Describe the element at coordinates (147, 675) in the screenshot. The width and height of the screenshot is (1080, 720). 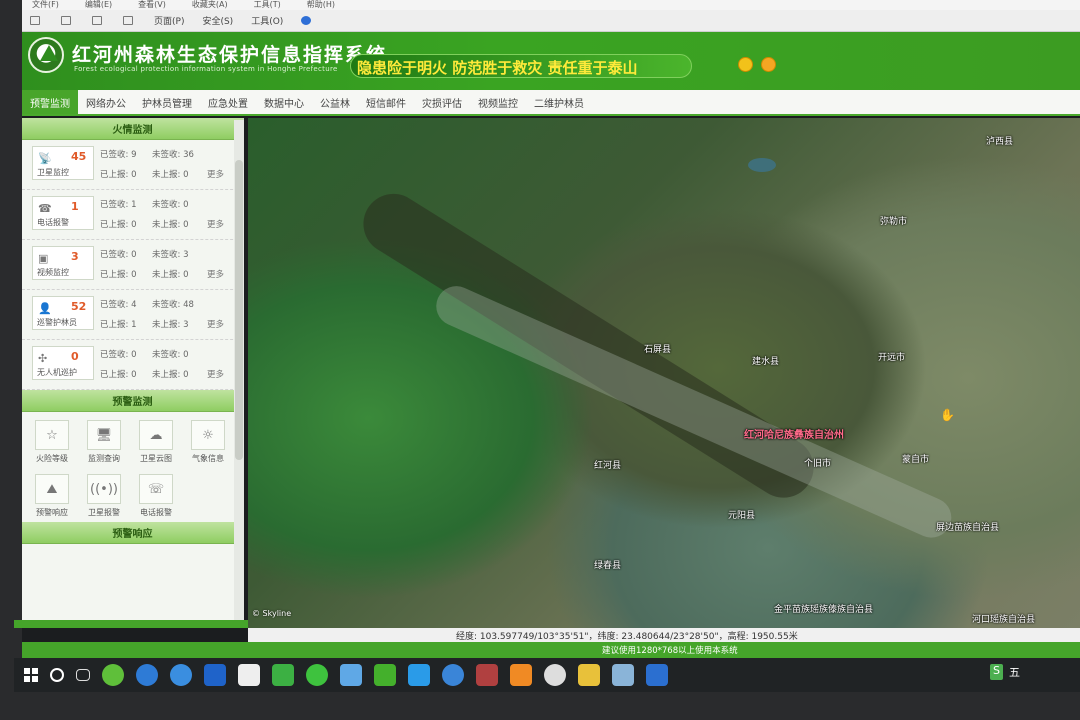
I see `edge-icon` at that location.